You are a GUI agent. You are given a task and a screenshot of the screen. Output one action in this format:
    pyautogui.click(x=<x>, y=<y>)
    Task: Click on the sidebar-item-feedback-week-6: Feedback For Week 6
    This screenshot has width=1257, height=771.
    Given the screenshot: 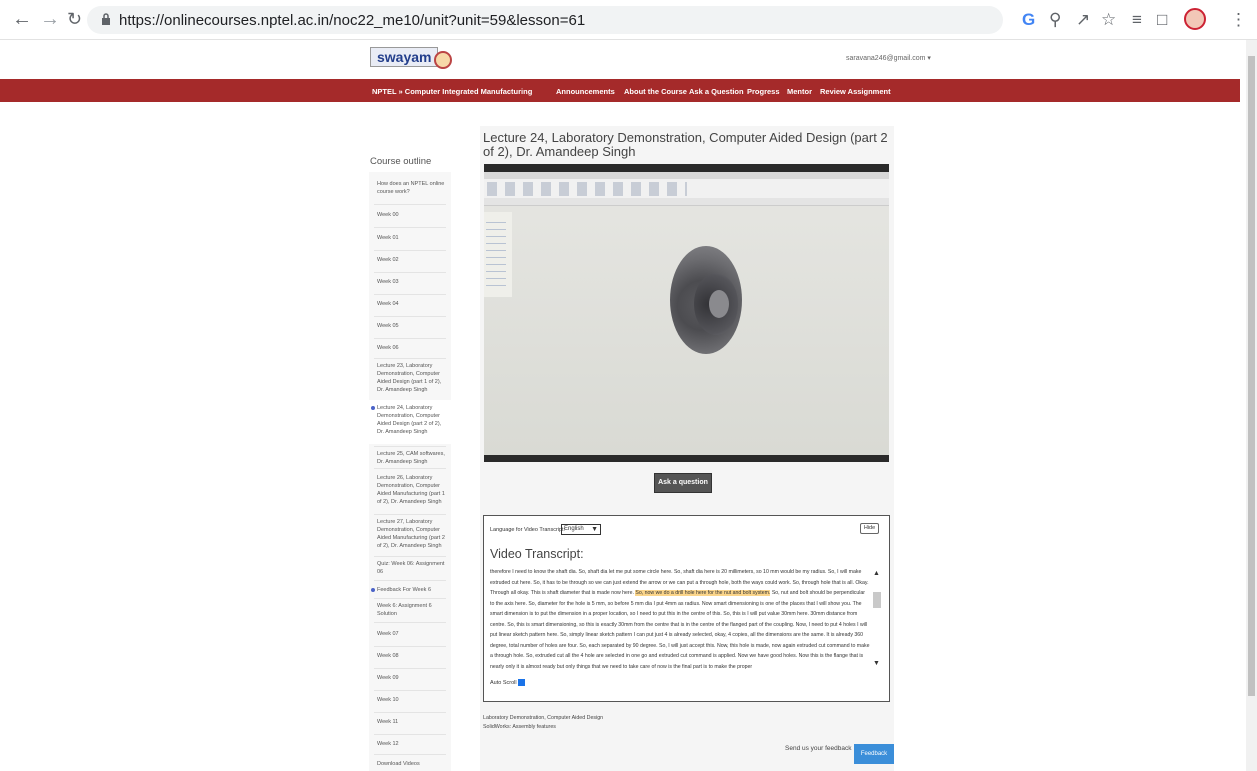 What is the action you would take?
    pyautogui.click(x=410, y=590)
    